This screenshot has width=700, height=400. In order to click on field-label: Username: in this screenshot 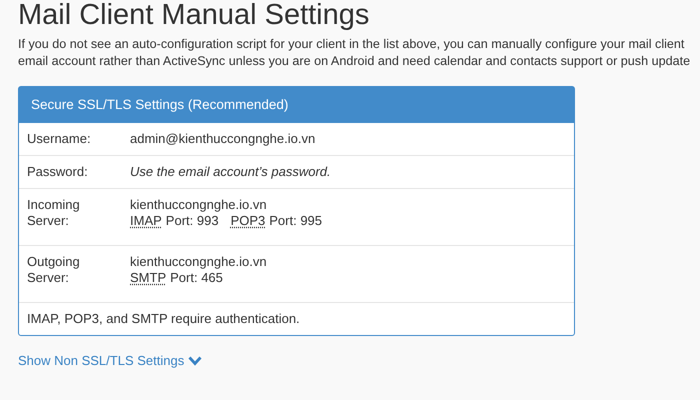, I will do `click(59, 139)`.